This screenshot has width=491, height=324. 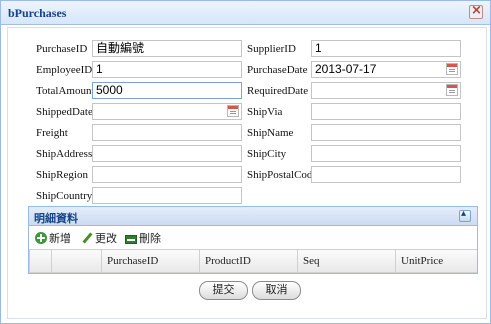 What do you see at coordinates (223, 290) in the screenshot?
I see `submit-button: 提交` at bounding box center [223, 290].